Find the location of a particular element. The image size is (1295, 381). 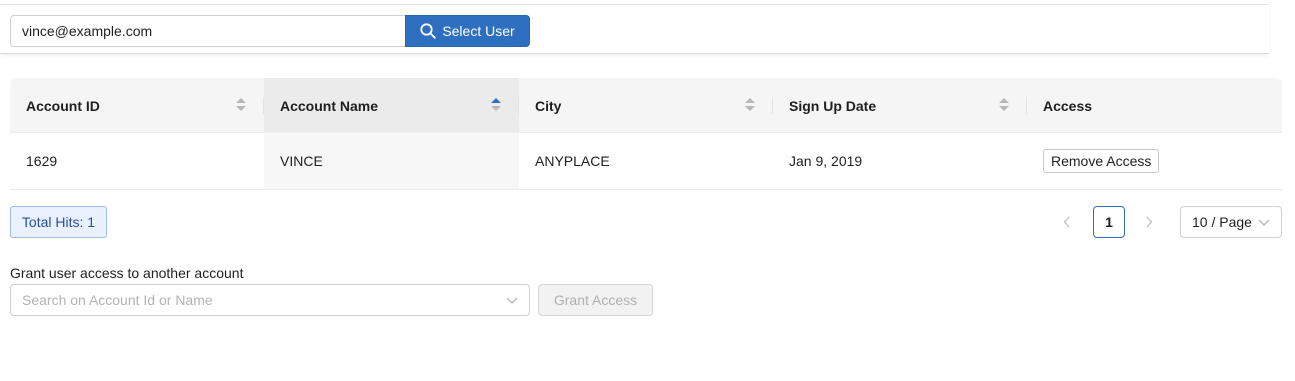

chevron-right-icon is located at coordinates (1149, 222).